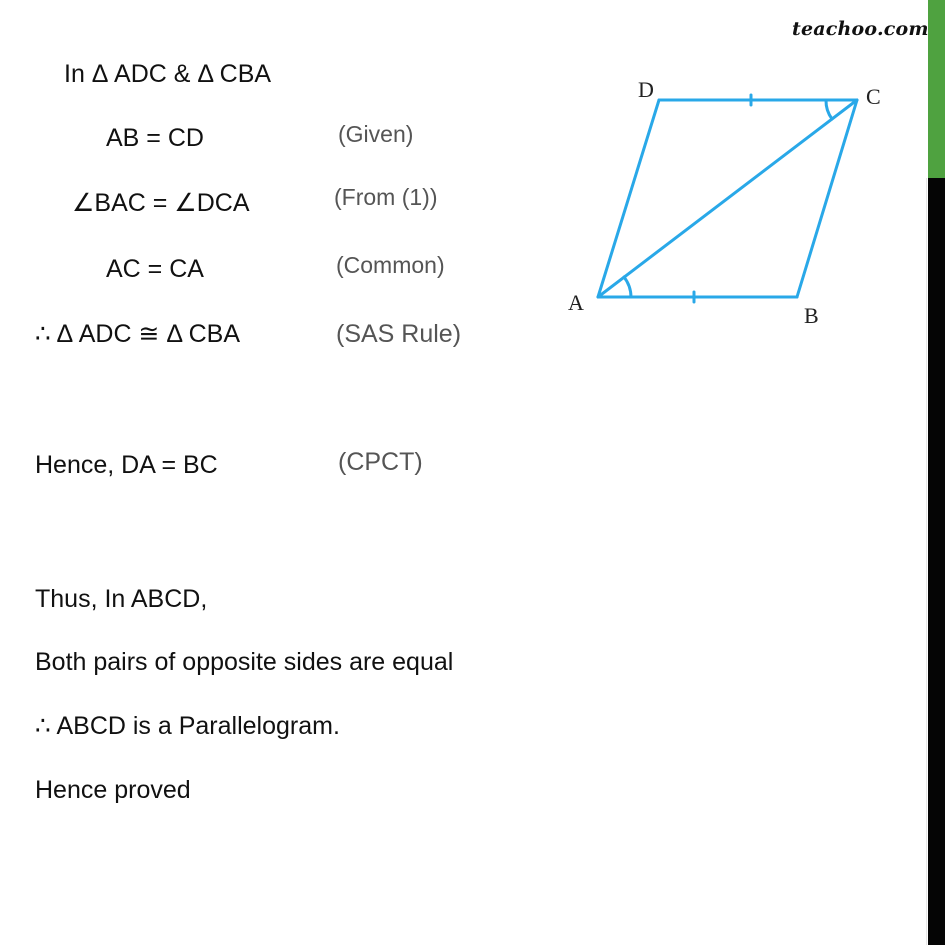 This screenshot has height=945, width=945. What do you see at coordinates (380, 462) in the screenshot?
I see `result-reason: (CPCT)` at bounding box center [380, 462].